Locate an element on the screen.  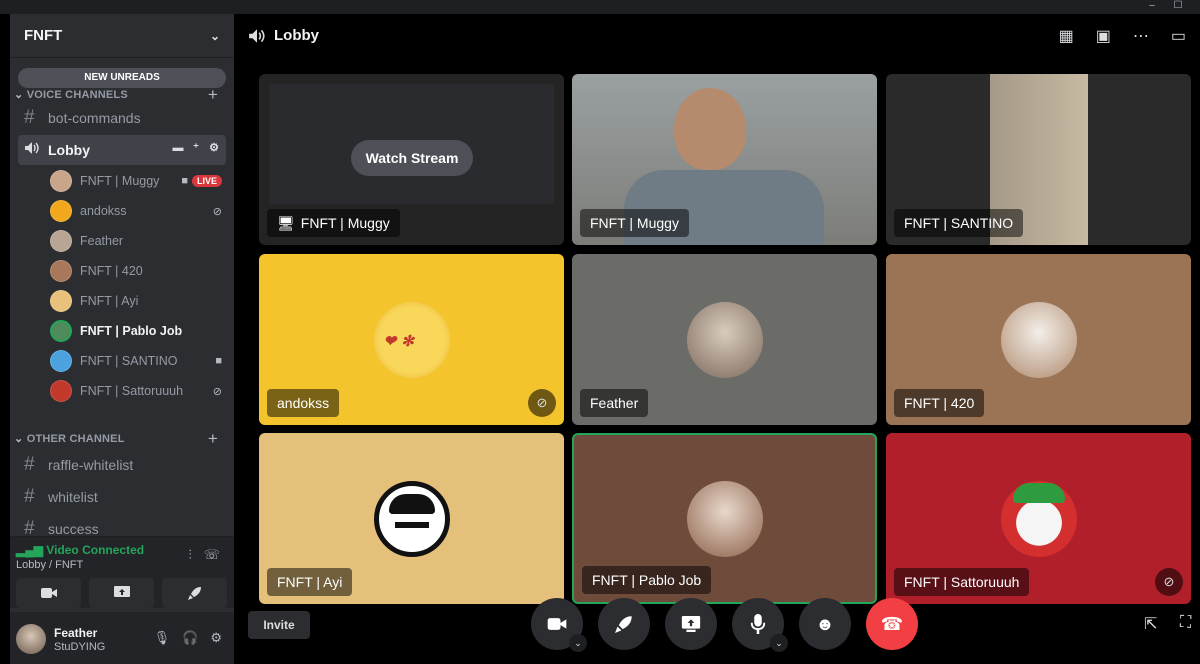
channel-bot-commands: # bot-commands is located at coordinates (122, 118).